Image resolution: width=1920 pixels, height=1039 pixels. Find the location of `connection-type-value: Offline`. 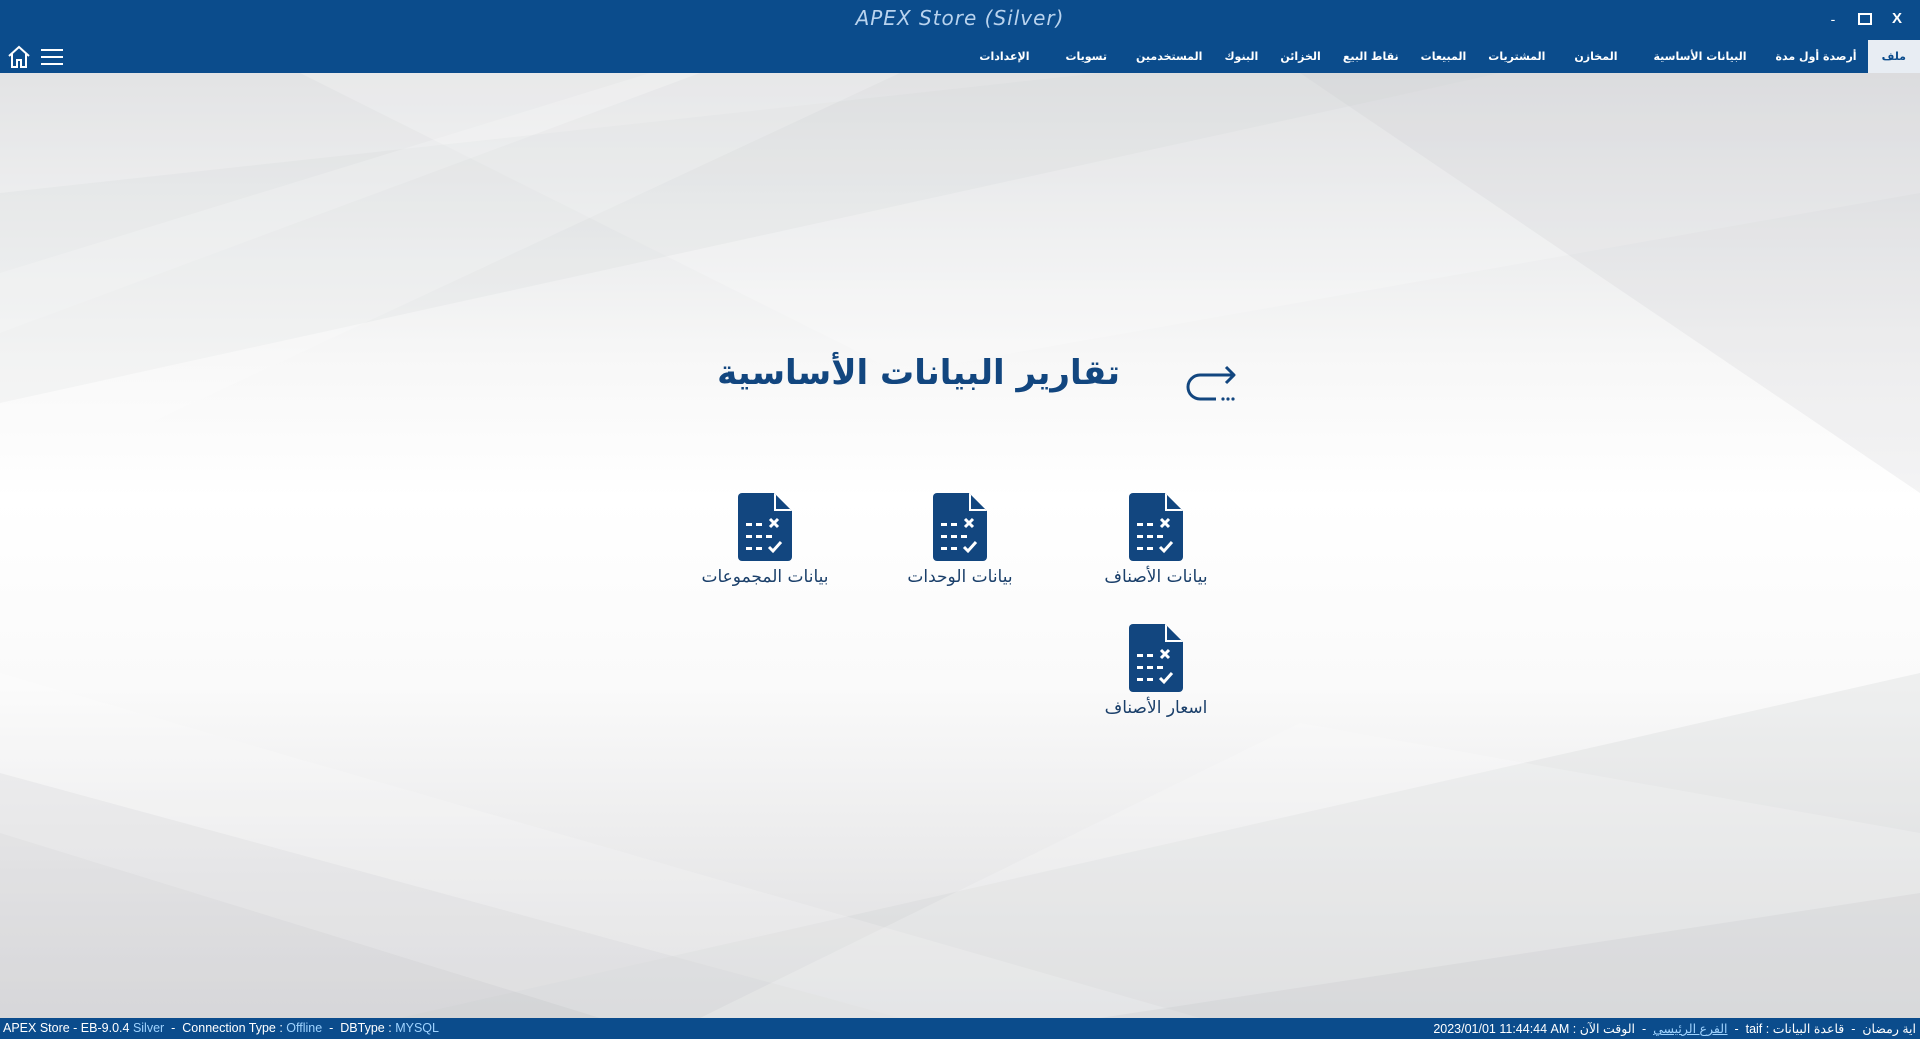

connection-type-value: Offline is located at coordinates (304, 1028).